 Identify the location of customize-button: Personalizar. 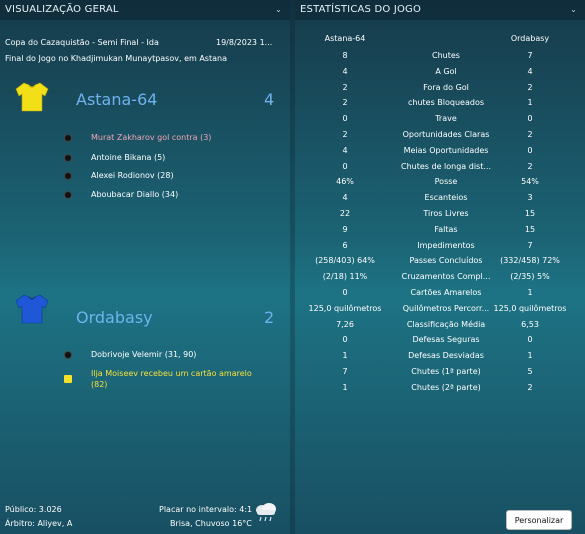
(539, 520).